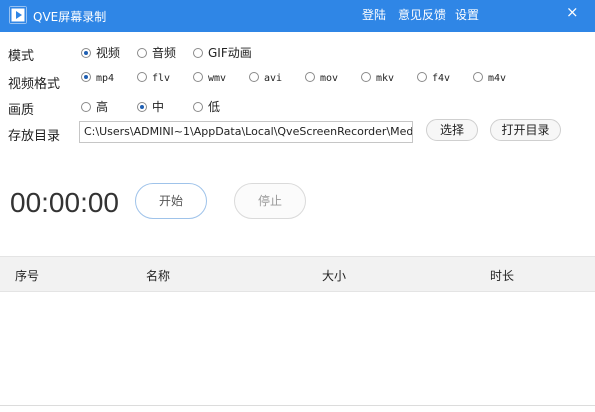 The height and width of the screenshot is (412, 595). I want to click on app-play-icon, so click(18, 15).